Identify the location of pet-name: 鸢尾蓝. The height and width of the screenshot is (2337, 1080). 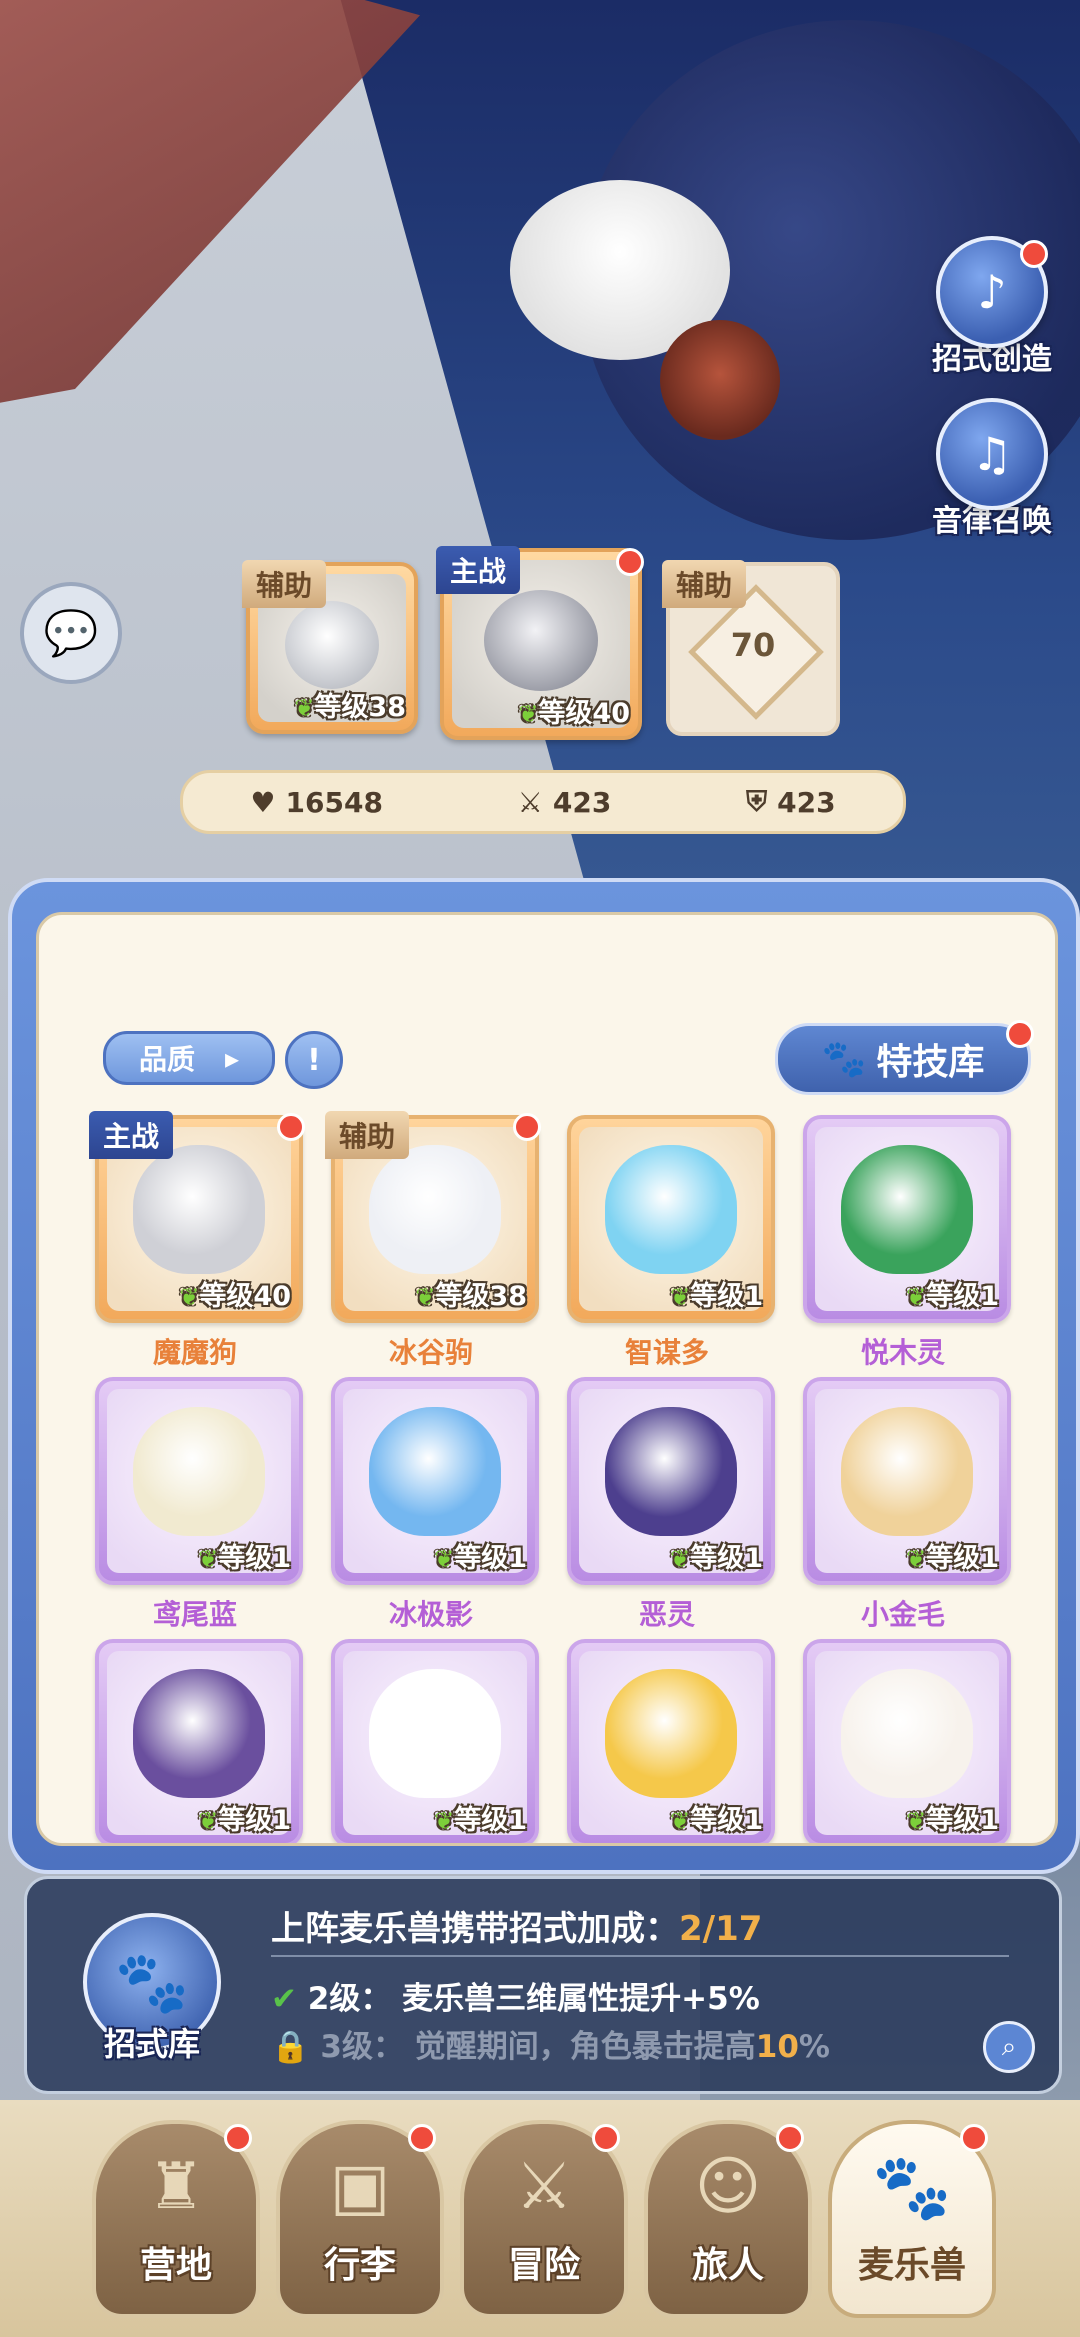
(194, 1614).